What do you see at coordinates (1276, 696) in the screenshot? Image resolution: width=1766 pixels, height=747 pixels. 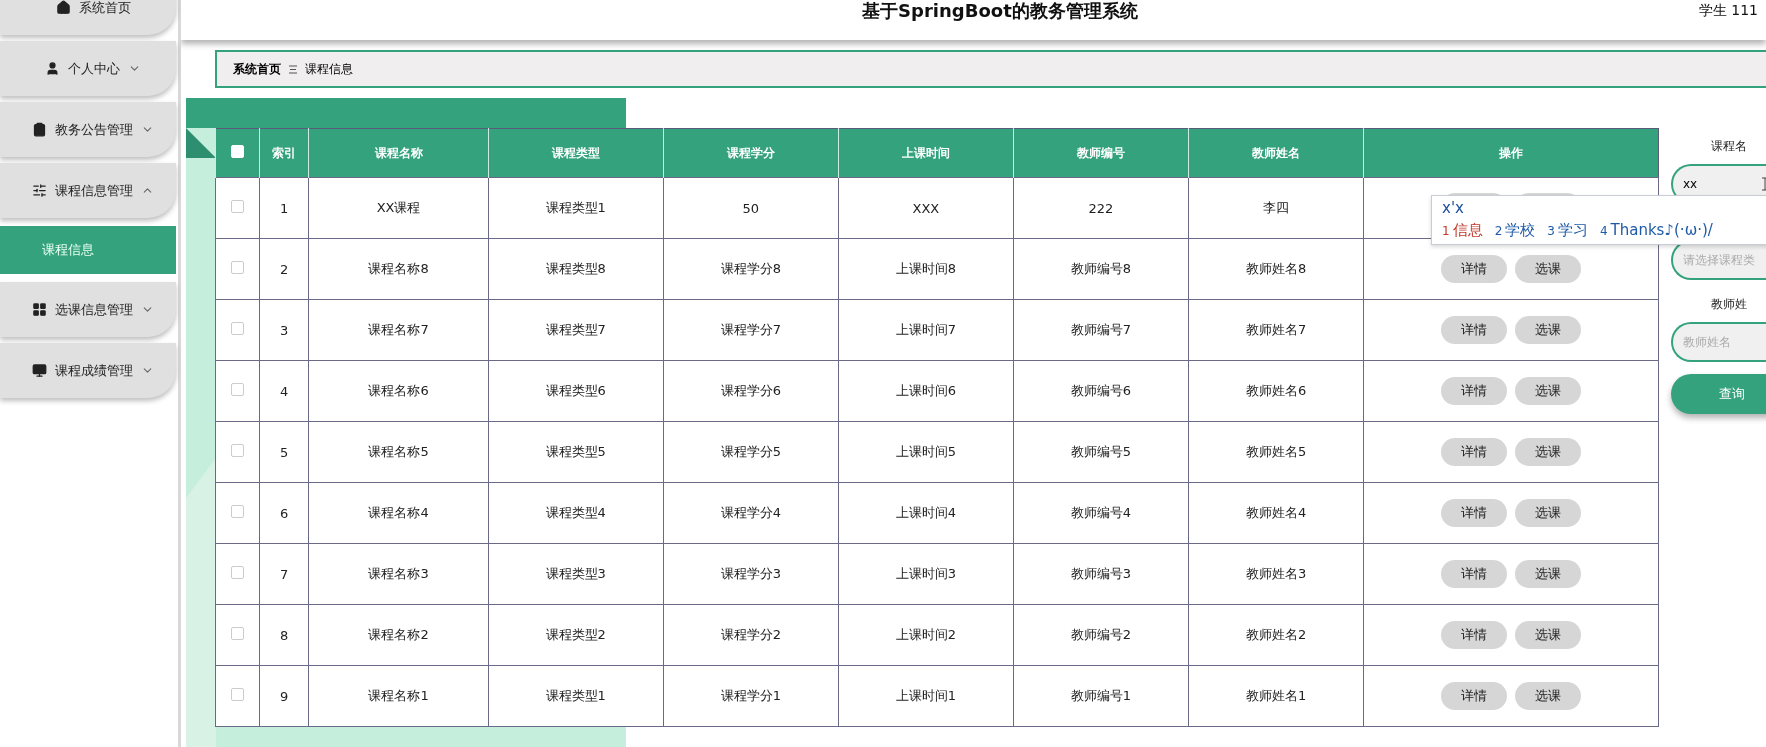 I see `table-cell: 教师姓名1` at bounding box center [1276, 696].